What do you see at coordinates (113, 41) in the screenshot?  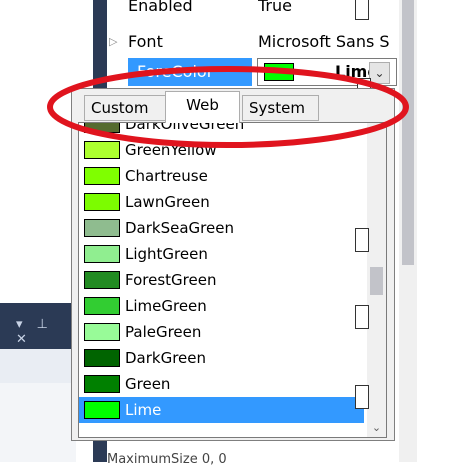 I see `expand-arrow-icon: ▷` at bounding box center [113, 41].